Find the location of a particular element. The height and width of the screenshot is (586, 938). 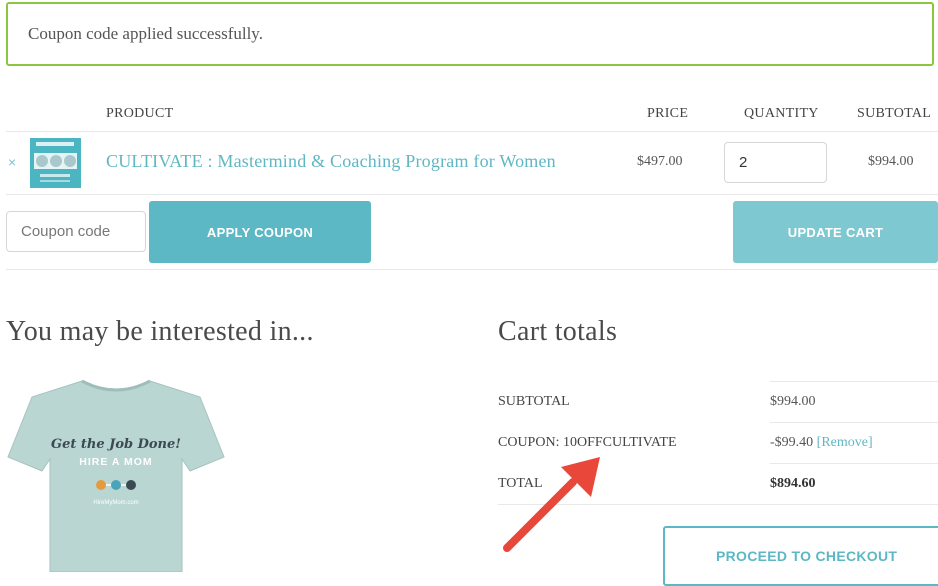

header-quantity: QUANTITY is located at coordinates (781, 113).